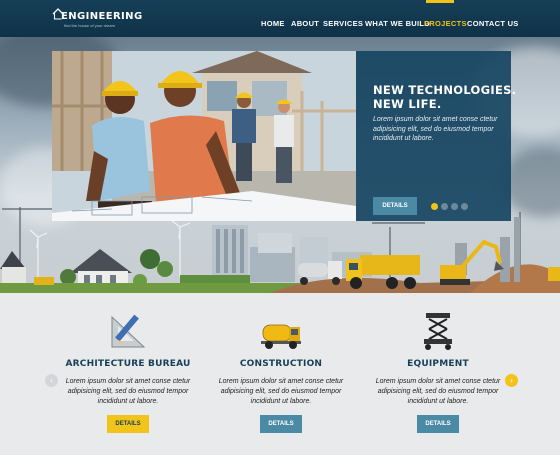 The height and width of the screenshot is (455, 560). I want to click on nav-home: HOME, so click(273, 23).